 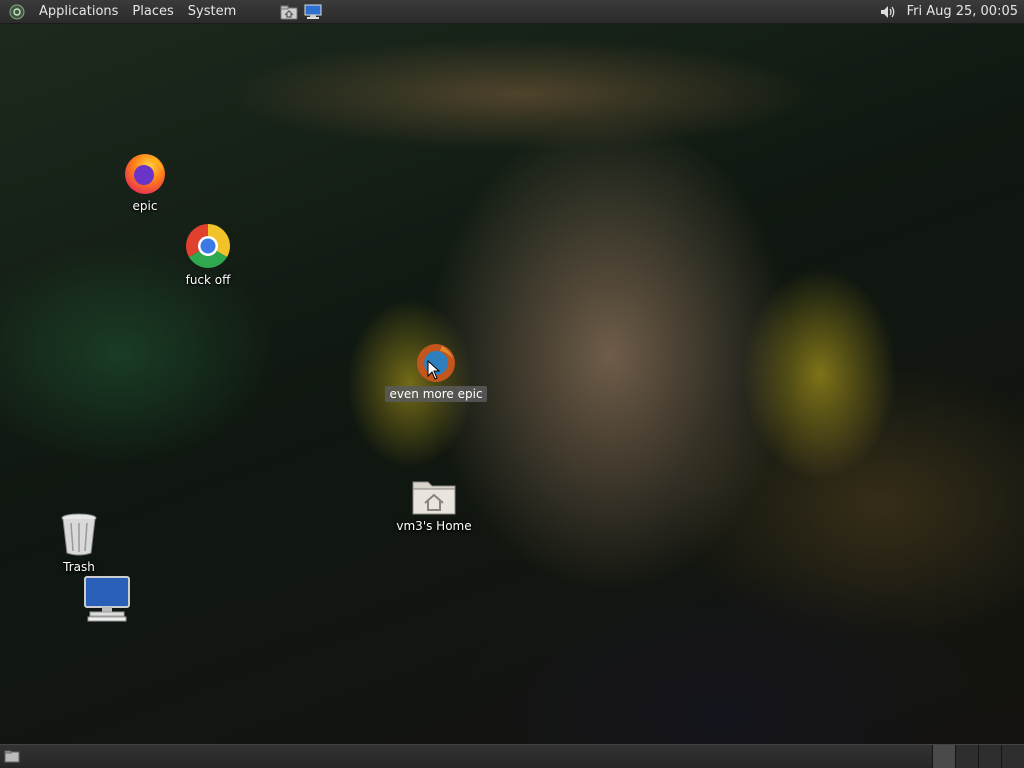 I want to click on chrome-icon, so click(x=208, y=246).